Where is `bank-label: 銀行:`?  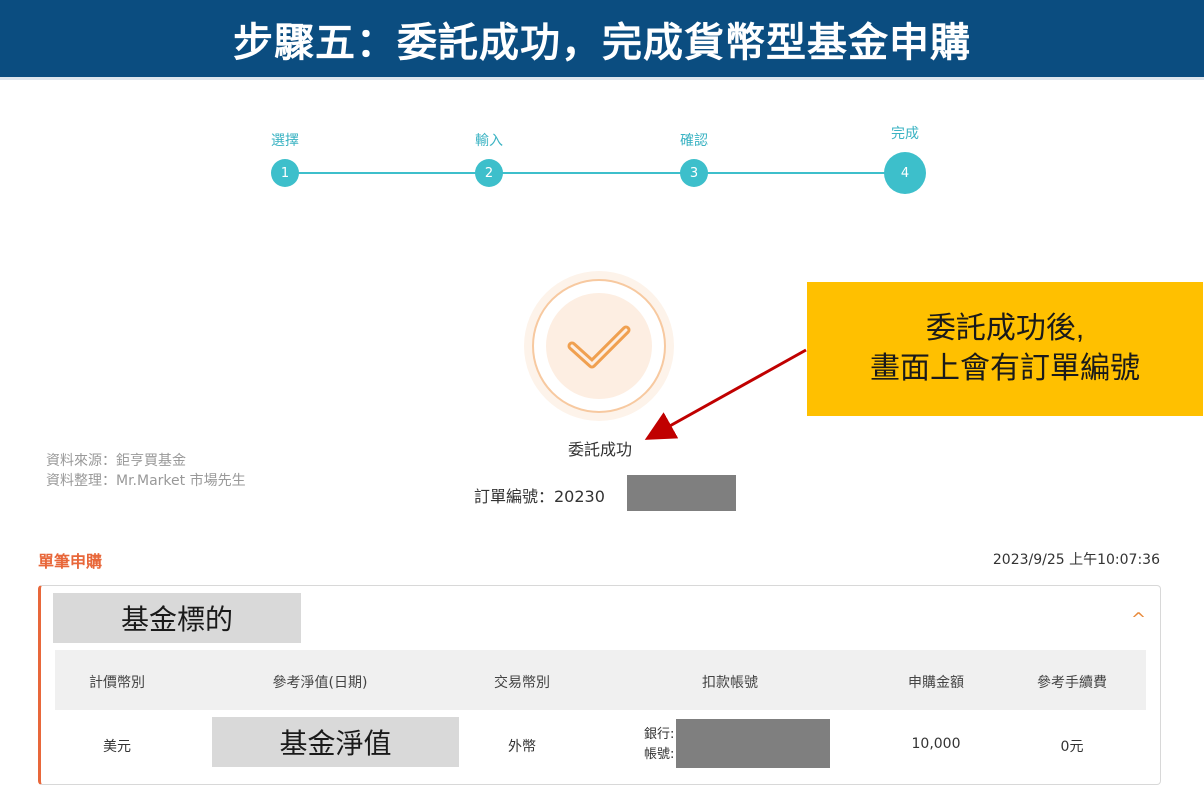 bank-label: 銀行: is located at coordinates (659, 734).